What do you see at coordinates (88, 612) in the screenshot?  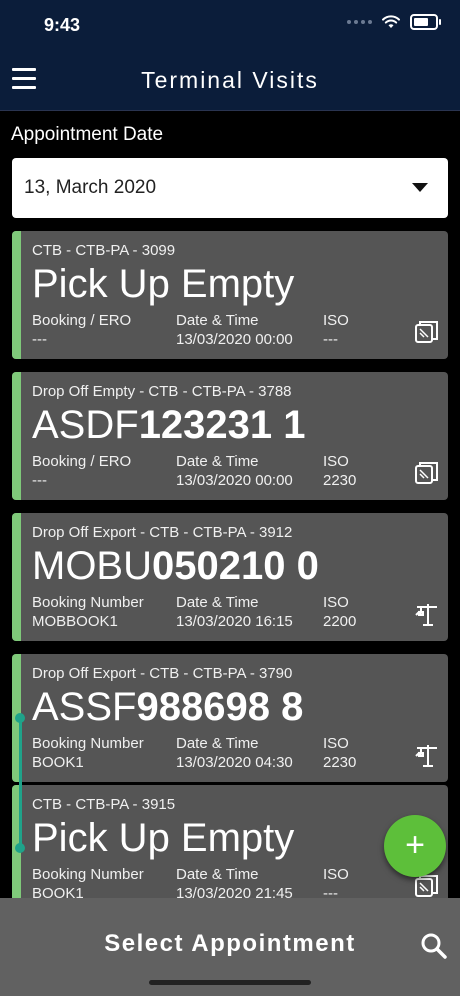 I see `card-booking: Booking Number MOBBOOK1` at bounding box center [88, 612].